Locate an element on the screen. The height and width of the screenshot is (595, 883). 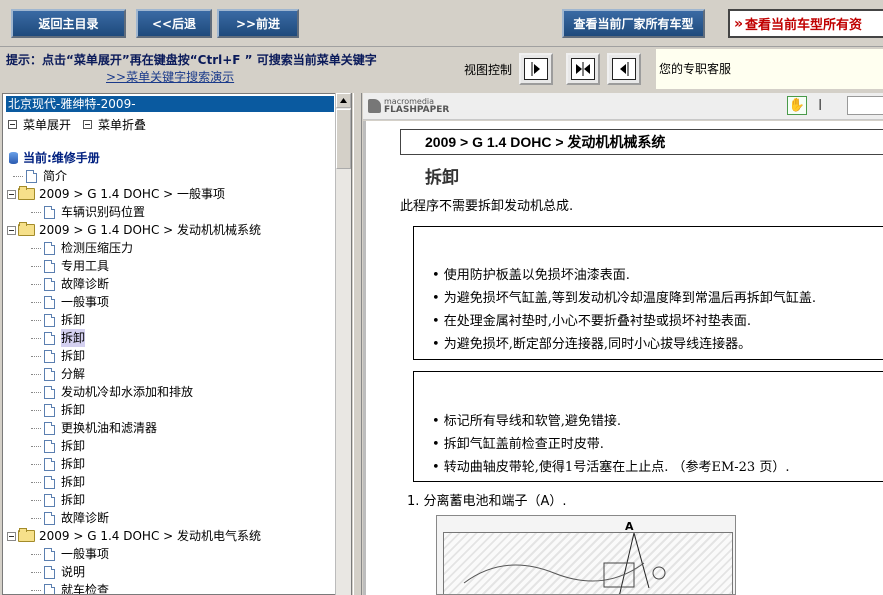
scroll-thumb is located at coordinates (343, 139).